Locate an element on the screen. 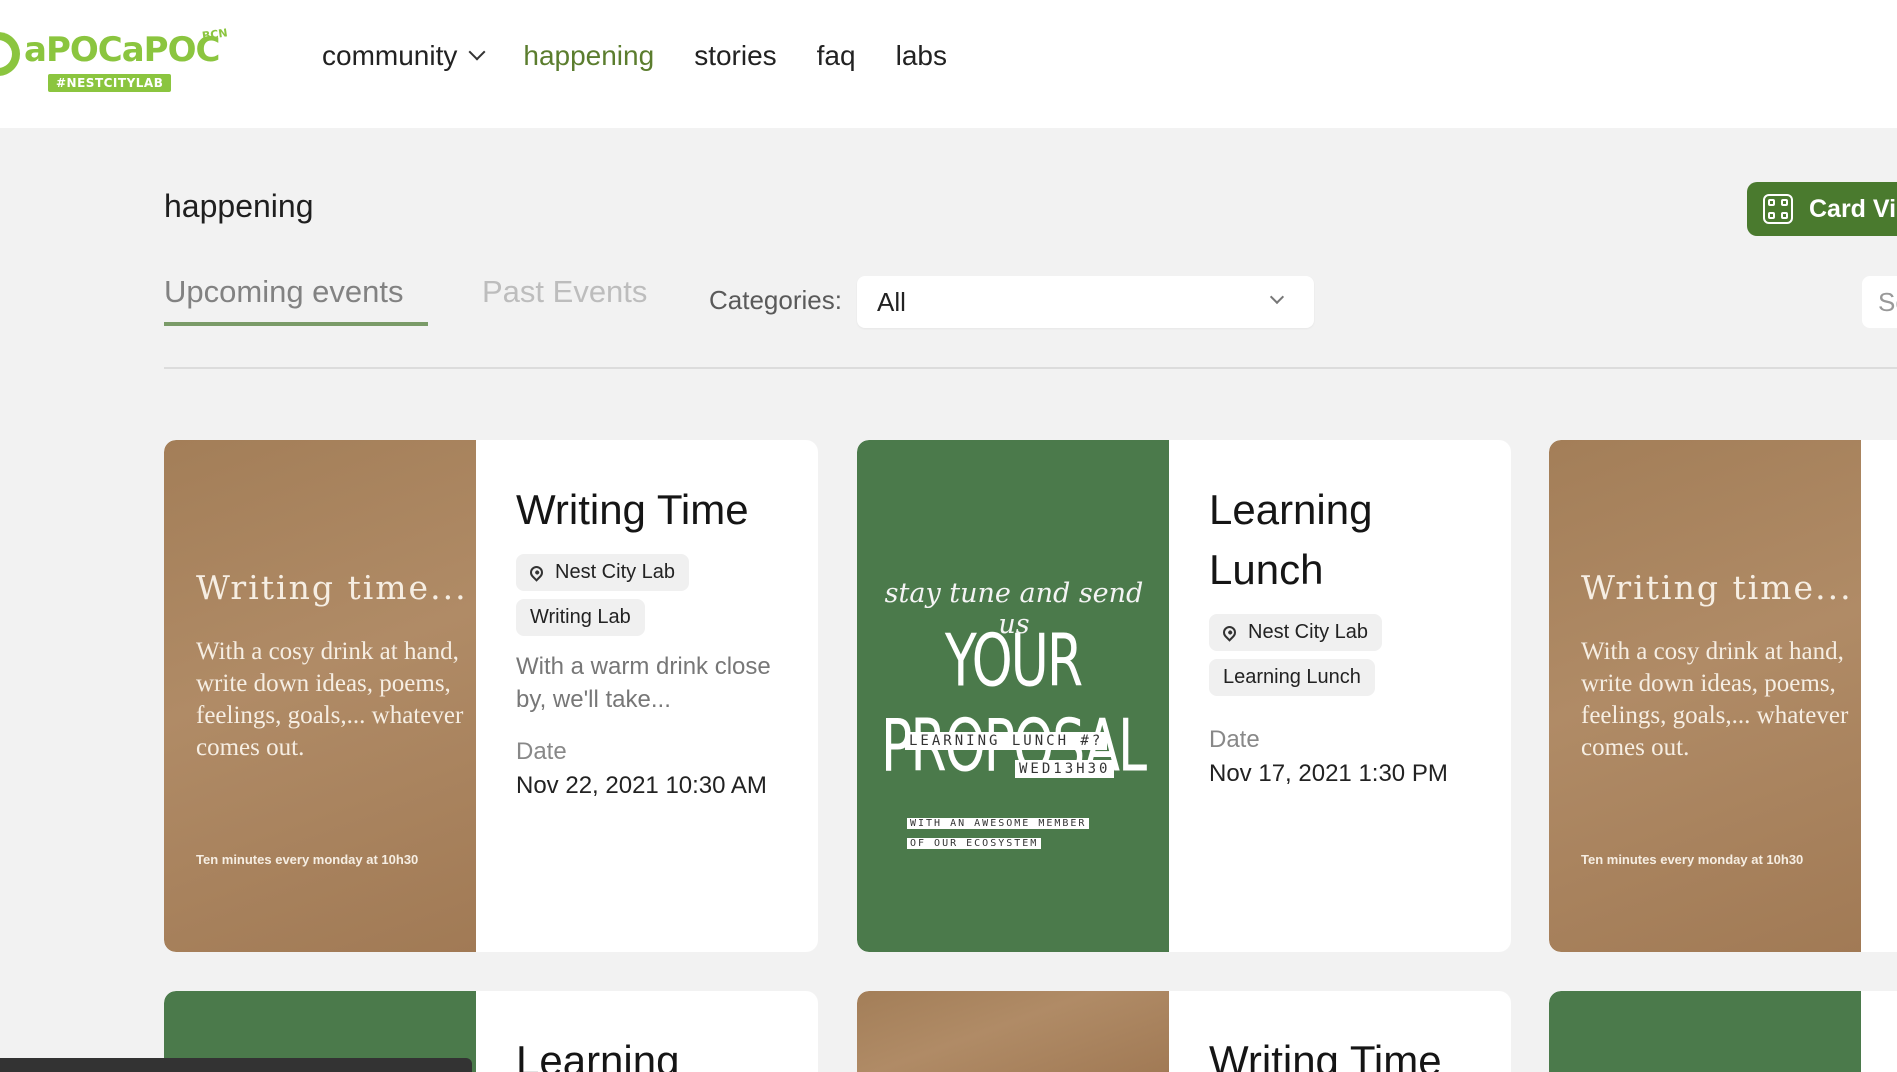 This screenshot has height=1072, width=1897. event-date: Nov 17, 2021 1:30 PM is located at coordinates (1328, 773).